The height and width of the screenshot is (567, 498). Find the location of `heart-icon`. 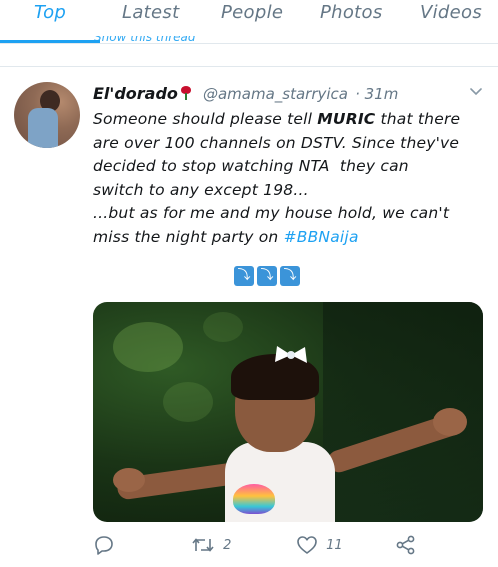

heart-icon is located at coordinates (307, 545).